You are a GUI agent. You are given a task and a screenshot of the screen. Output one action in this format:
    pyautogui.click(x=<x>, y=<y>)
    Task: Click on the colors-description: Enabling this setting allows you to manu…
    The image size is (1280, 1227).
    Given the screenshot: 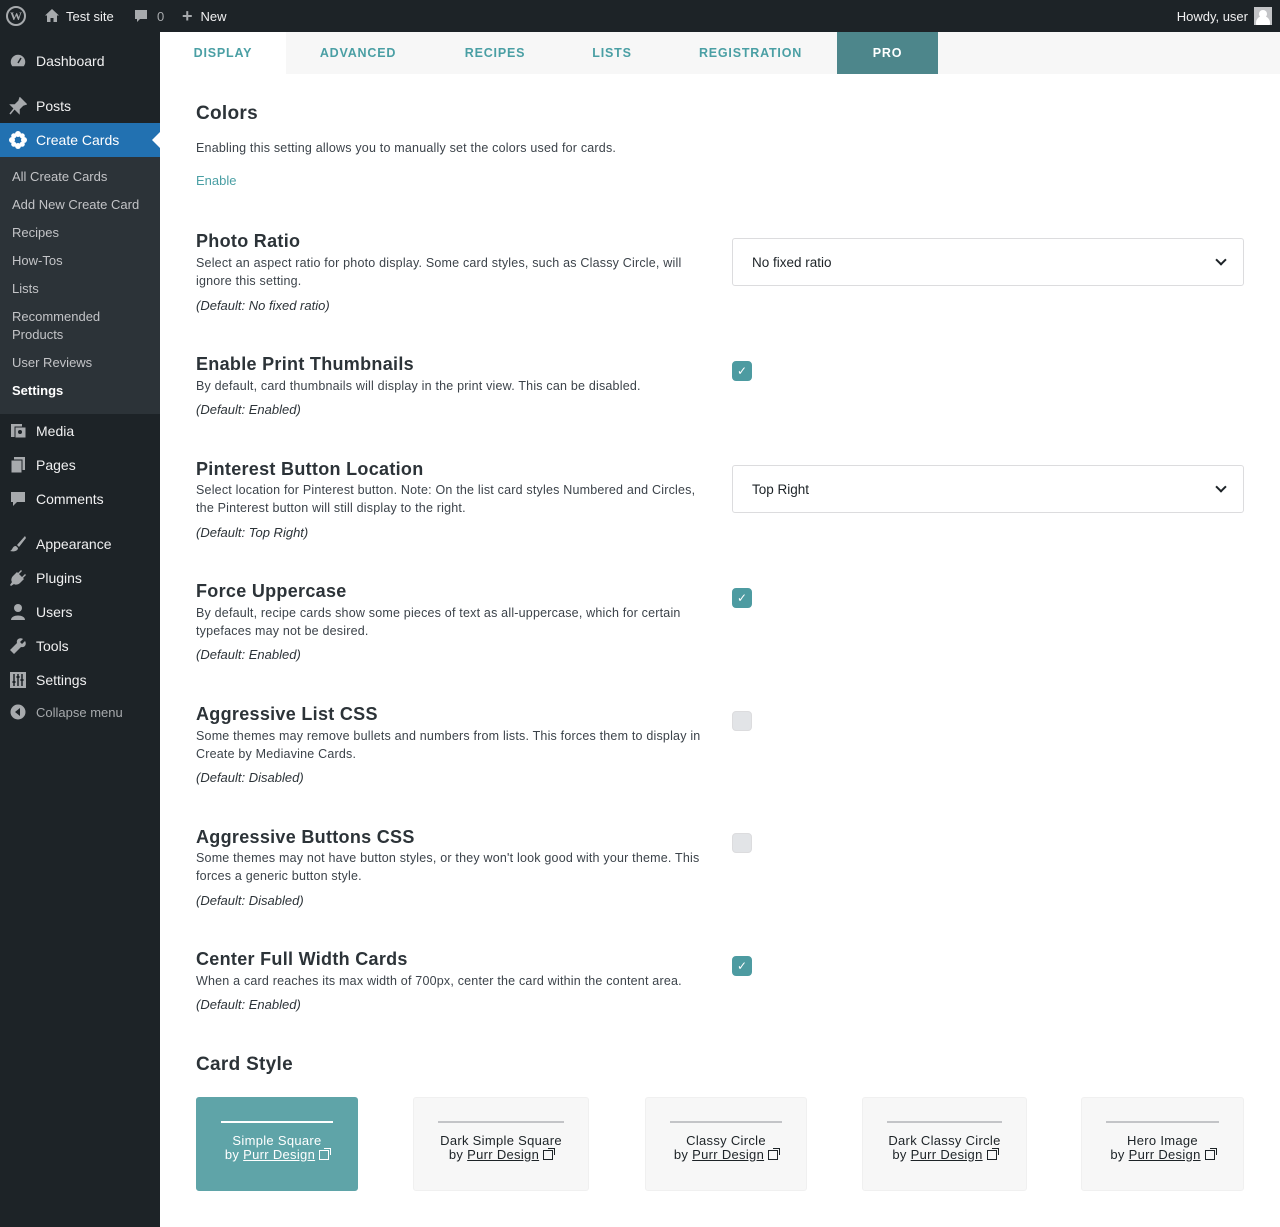 What is the action you would take?
    pyautogui.click(x=406, y=148)
    